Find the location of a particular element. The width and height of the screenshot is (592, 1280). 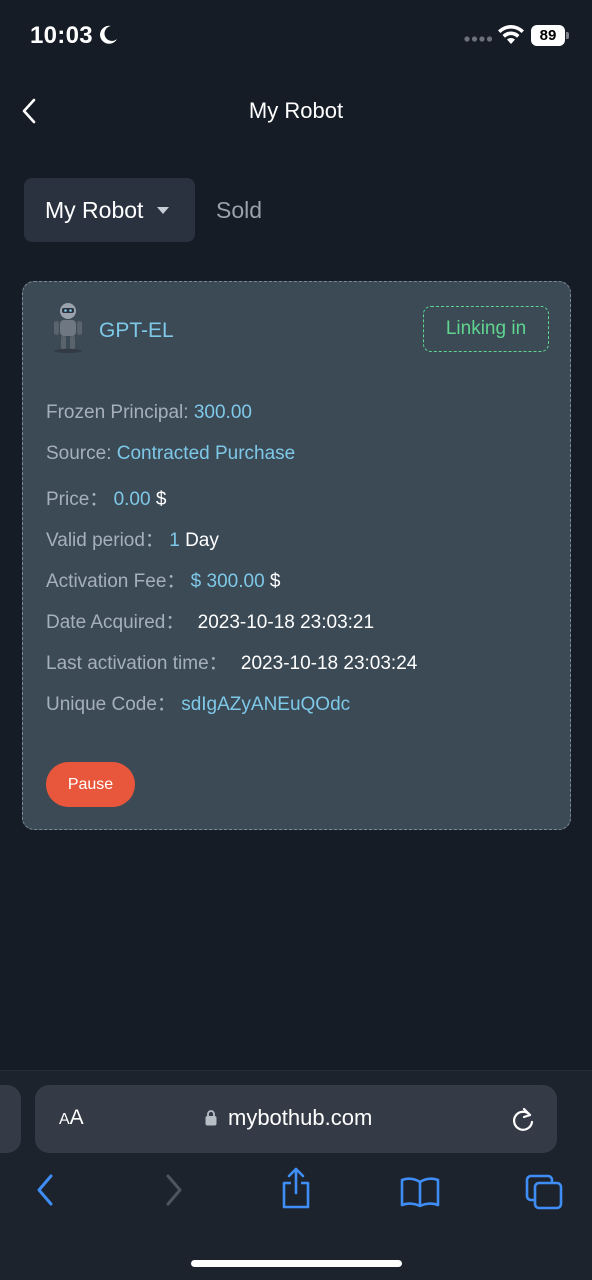

address-bar: AA mybothub.com is located at coordinates (296, 1119).